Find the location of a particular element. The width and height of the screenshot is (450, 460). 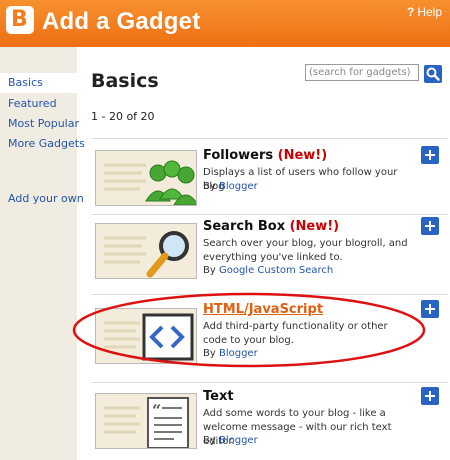

gadget-byline: By Google Custom Search is located at coordinates (268, 270).